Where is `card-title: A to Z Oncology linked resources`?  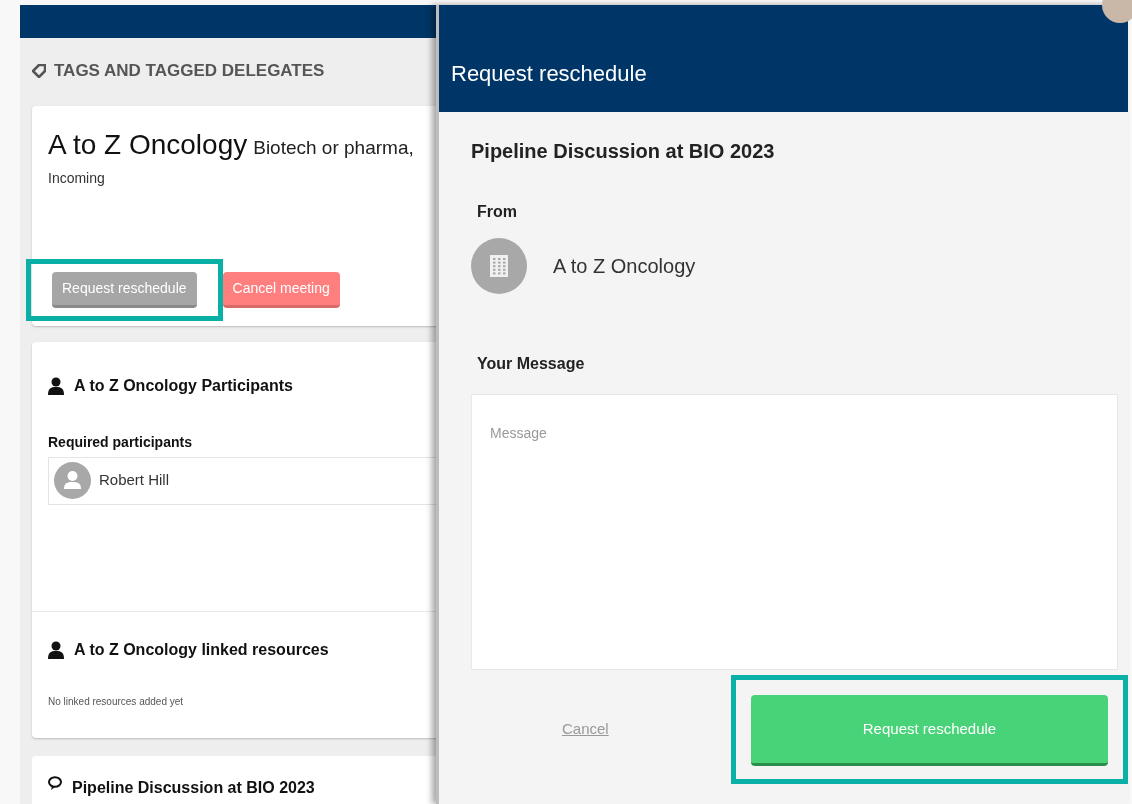
card-title: A to Z Oncology linked resources is located at coordinates (201, 649).